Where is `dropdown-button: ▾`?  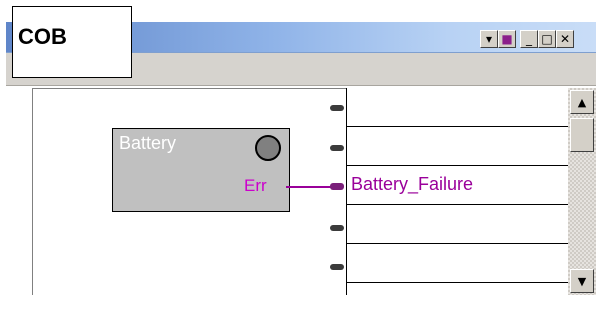 dropdown-button: ▾ is located at coordinates (489, 39).